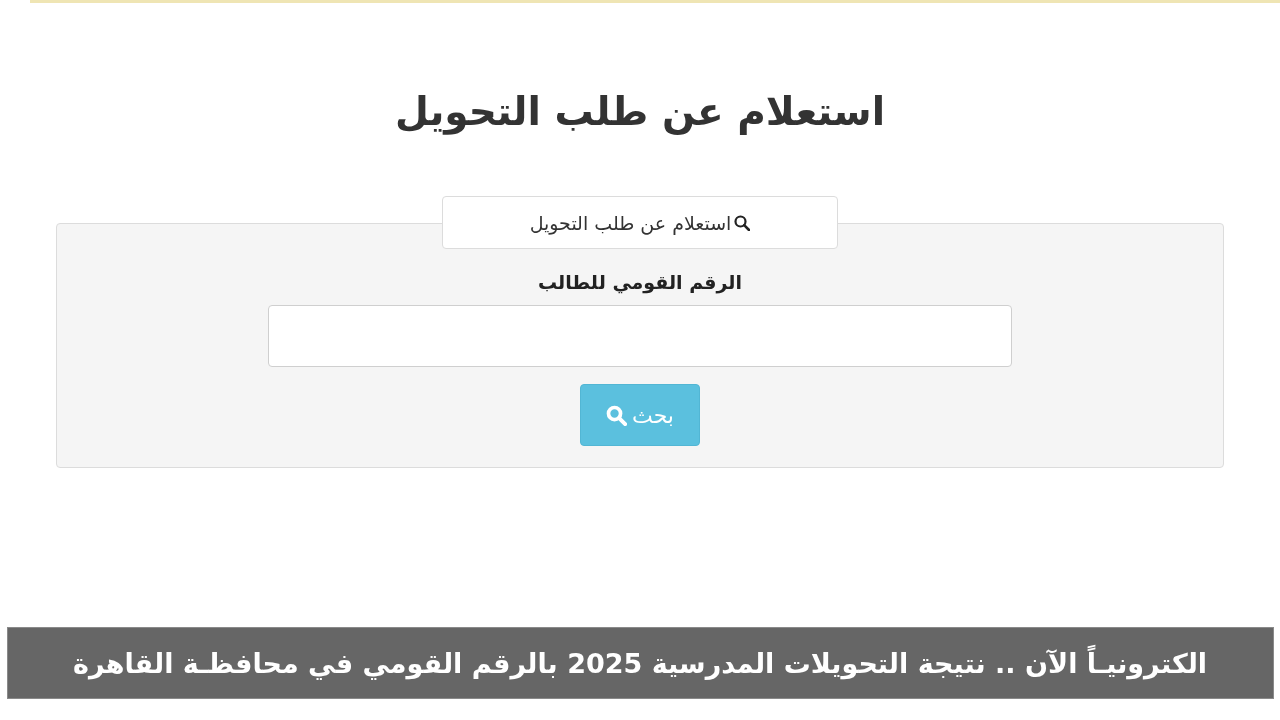 Image resolution: width=1280 pixels, height=720 pixels. Describe the element at coordinates (630, 222) in the screenshot. I see `legend-text: استعلام عن طلب التحويل` at that location.